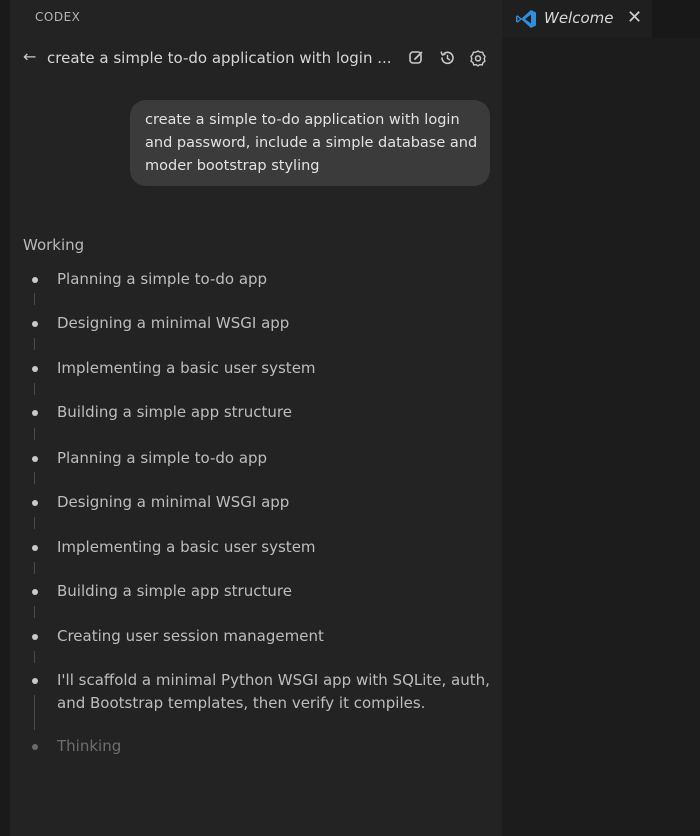 This screenshot has width=700, height=836. I want to click on edit-icon, so click(416, 58).